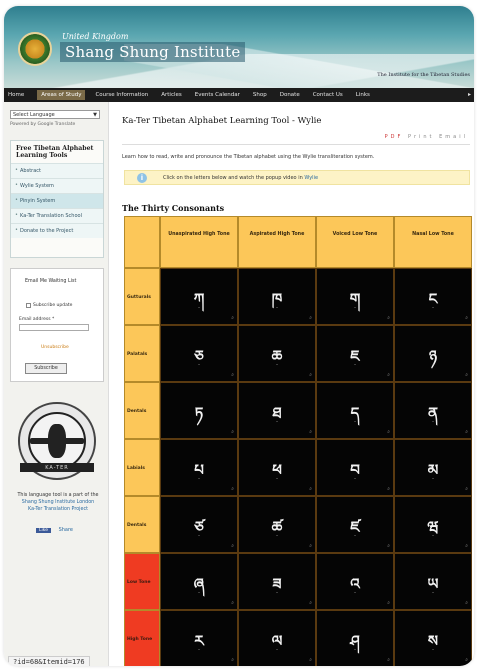 This screenshot has height=670, width=478. I want to click on consonant-cell: ཕ - ⌕, so click(277, 467).